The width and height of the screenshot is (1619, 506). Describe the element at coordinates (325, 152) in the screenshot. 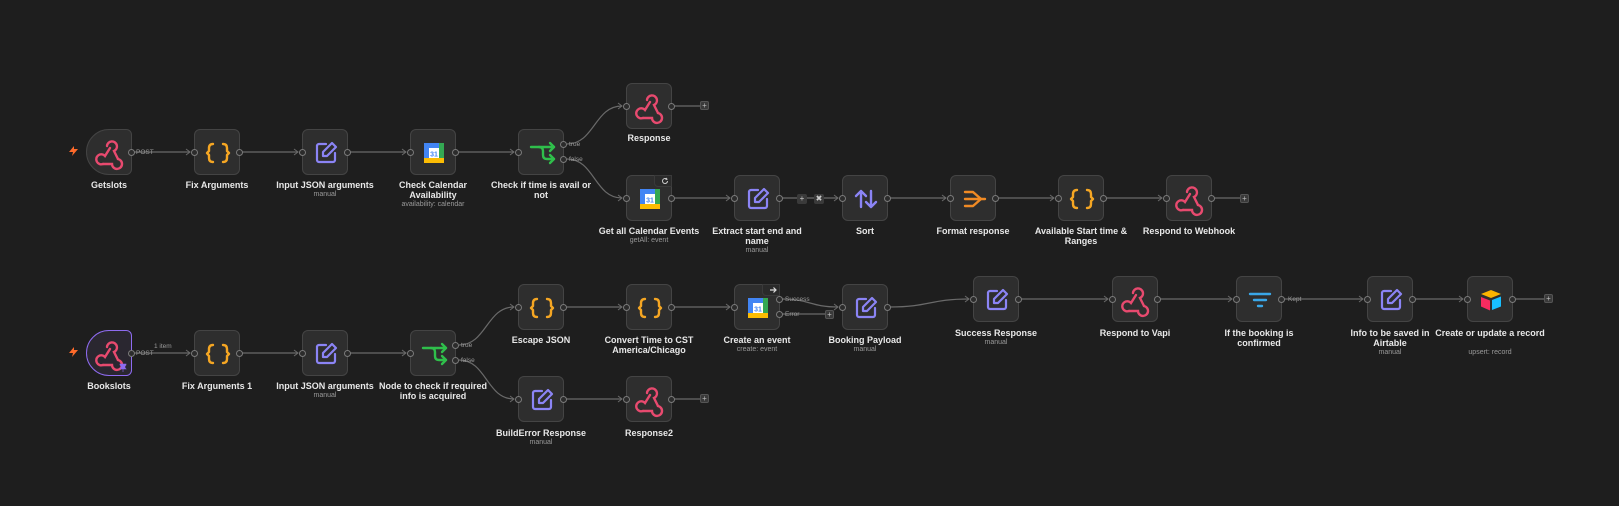

I see `node-input-json-arguments` at that location.